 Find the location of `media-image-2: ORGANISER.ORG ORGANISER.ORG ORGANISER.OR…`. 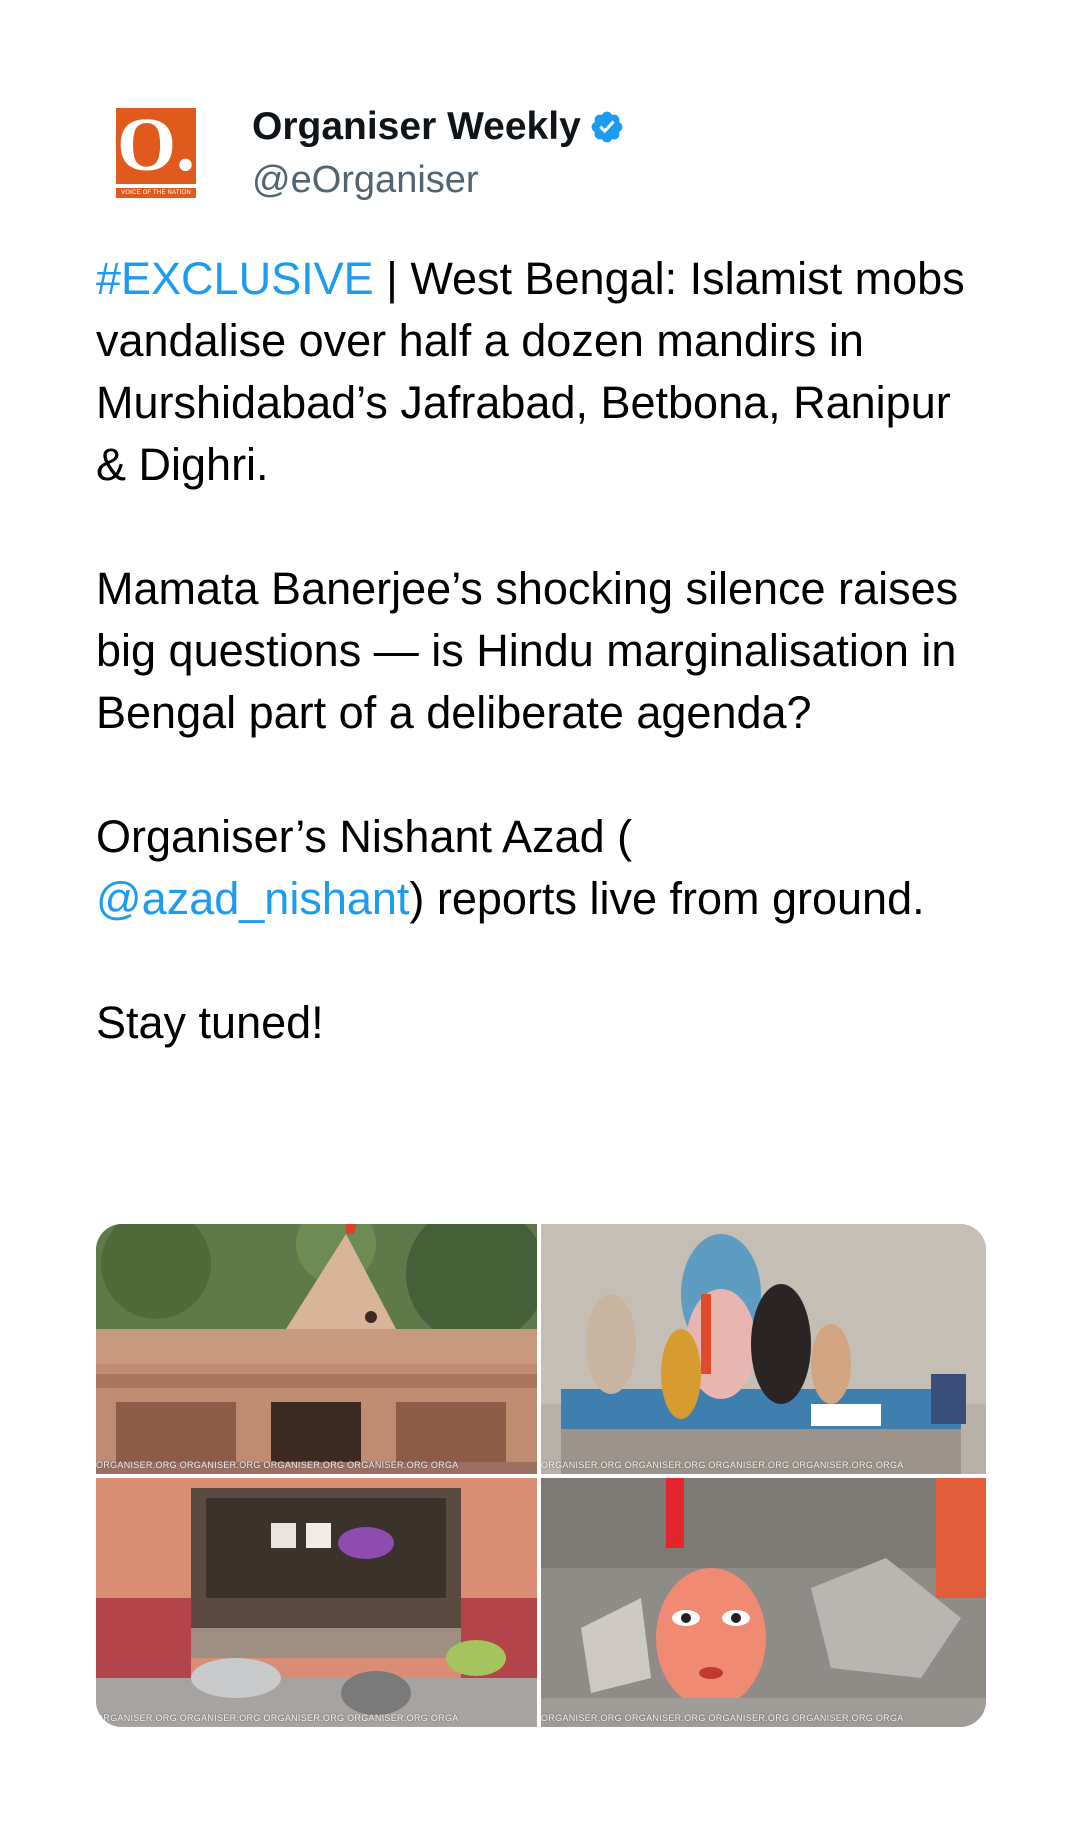

media-image-2: ORGANISER.ORG ORGANISER.ORG ORGANISER.OR… is located at coordinates (763, 1349).